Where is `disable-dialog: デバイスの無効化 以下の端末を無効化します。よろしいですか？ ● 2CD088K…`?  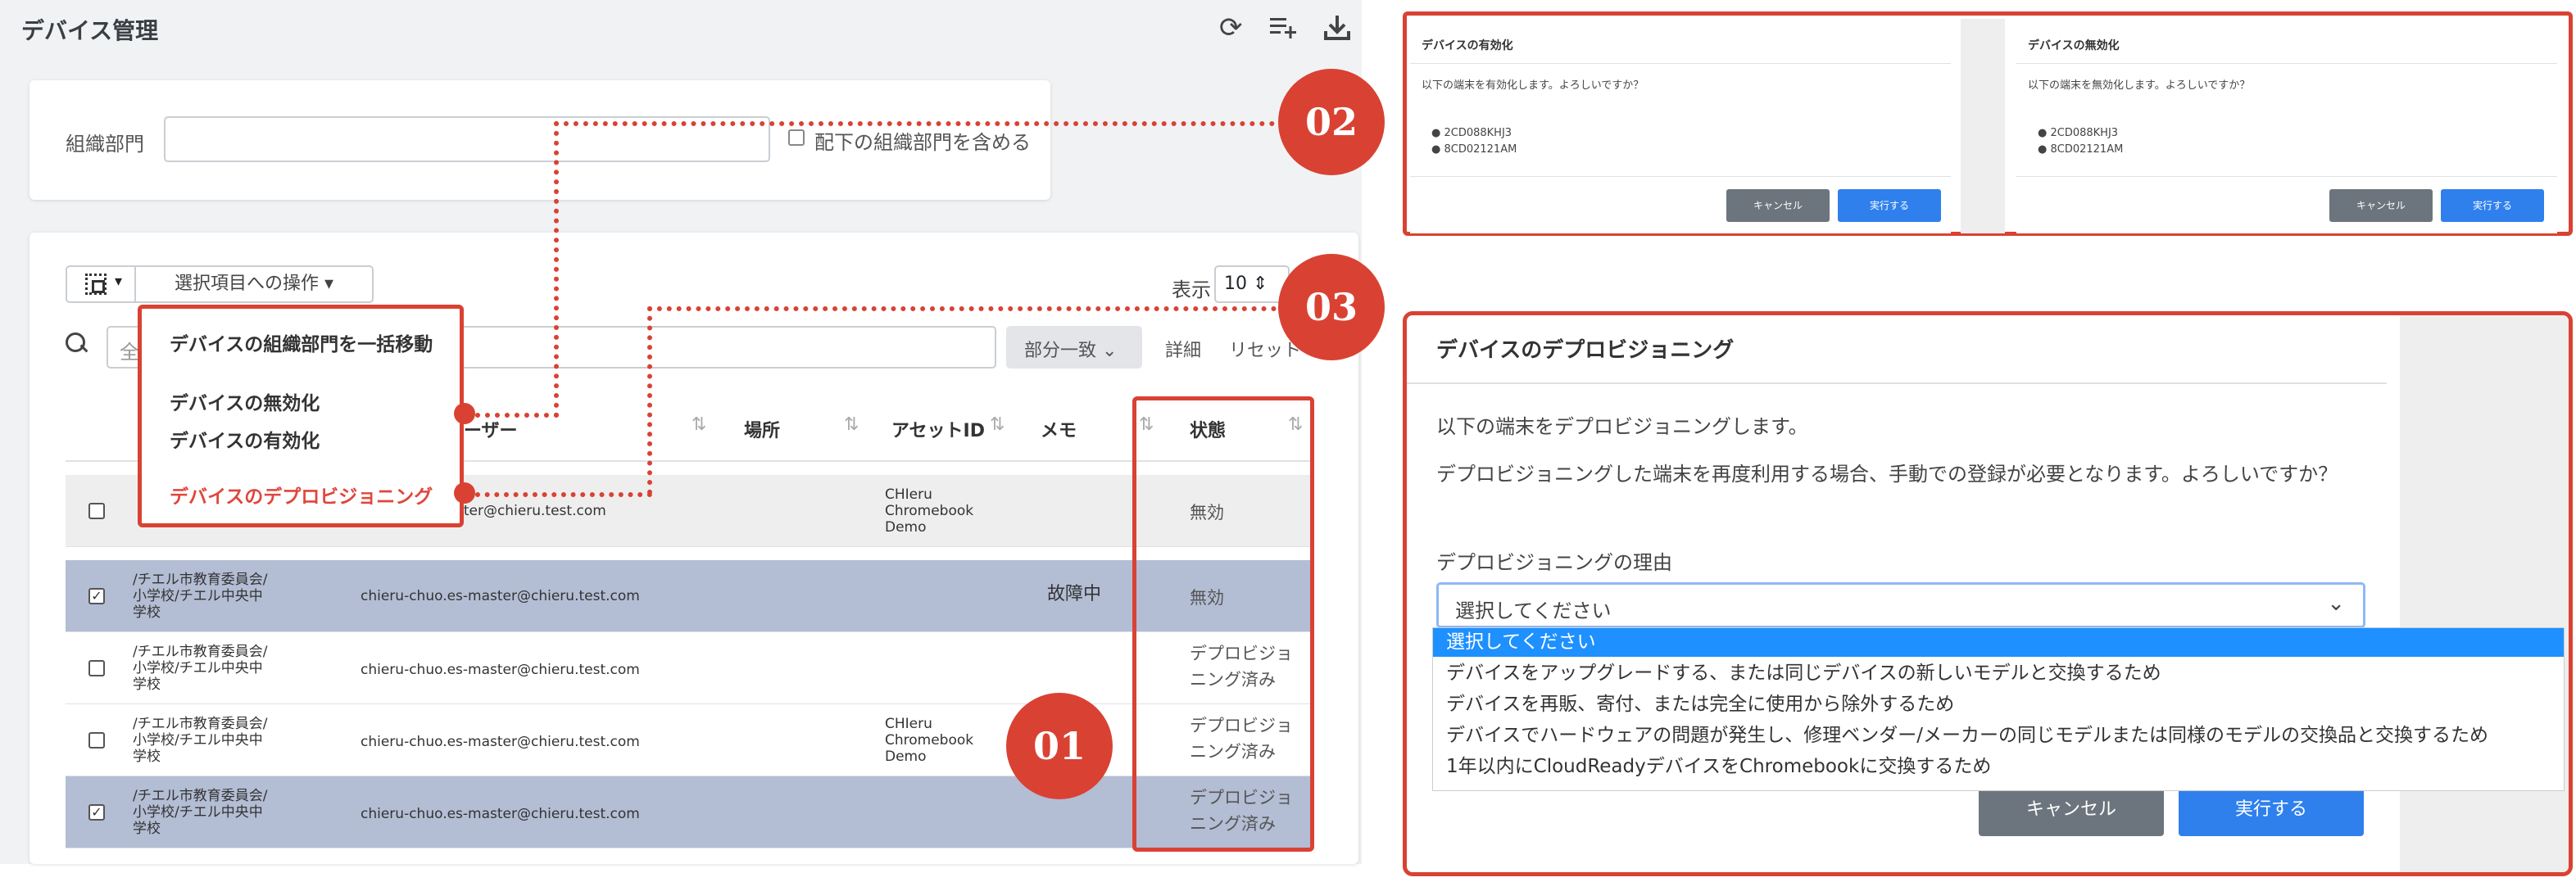
disable-dialog: デバイスの無効化 以下の端末を無効化します。よろしいですか？ ● 2CD088K… is located at coordinates (2286, 126).